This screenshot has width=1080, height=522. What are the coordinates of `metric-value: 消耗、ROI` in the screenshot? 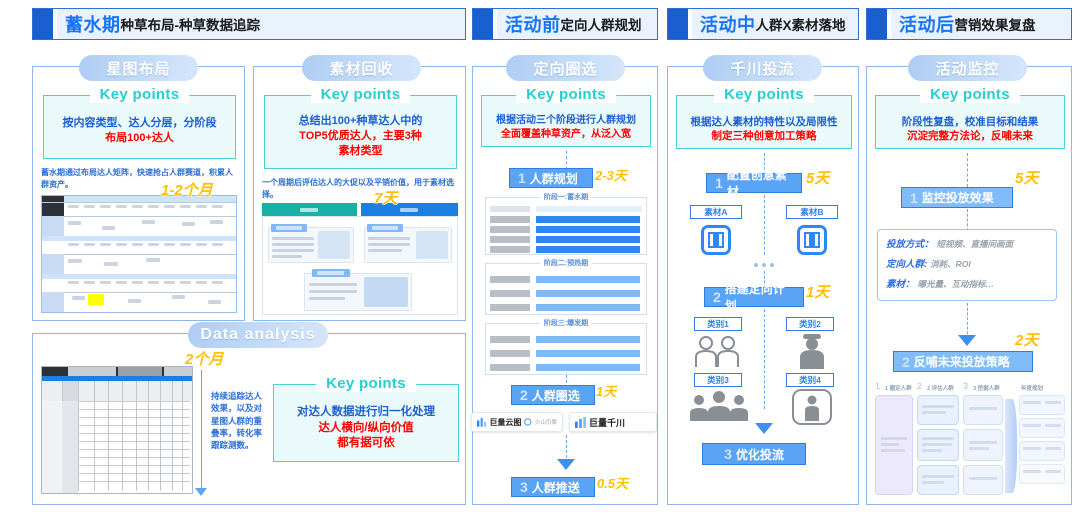 It's located at (950, 264).